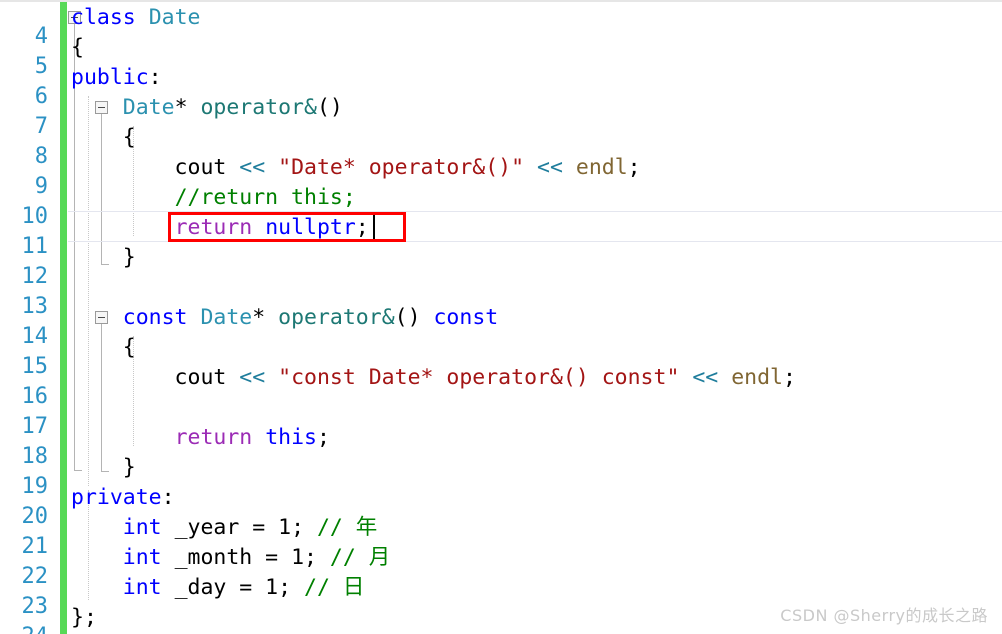 This screenshot has width=1002, height=634. What do you see at coordinates (200, 438) in the screenshot?
I see `code-text: return this;` at bounding box center [200, 438].